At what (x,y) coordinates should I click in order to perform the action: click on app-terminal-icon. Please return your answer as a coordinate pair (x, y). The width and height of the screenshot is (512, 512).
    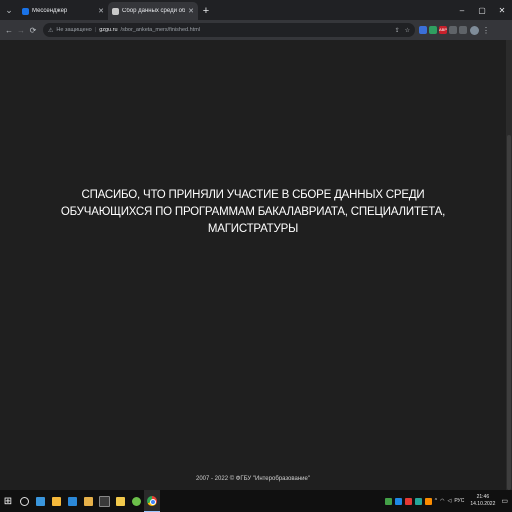
    Looking at the image, I should click on (104, 501).